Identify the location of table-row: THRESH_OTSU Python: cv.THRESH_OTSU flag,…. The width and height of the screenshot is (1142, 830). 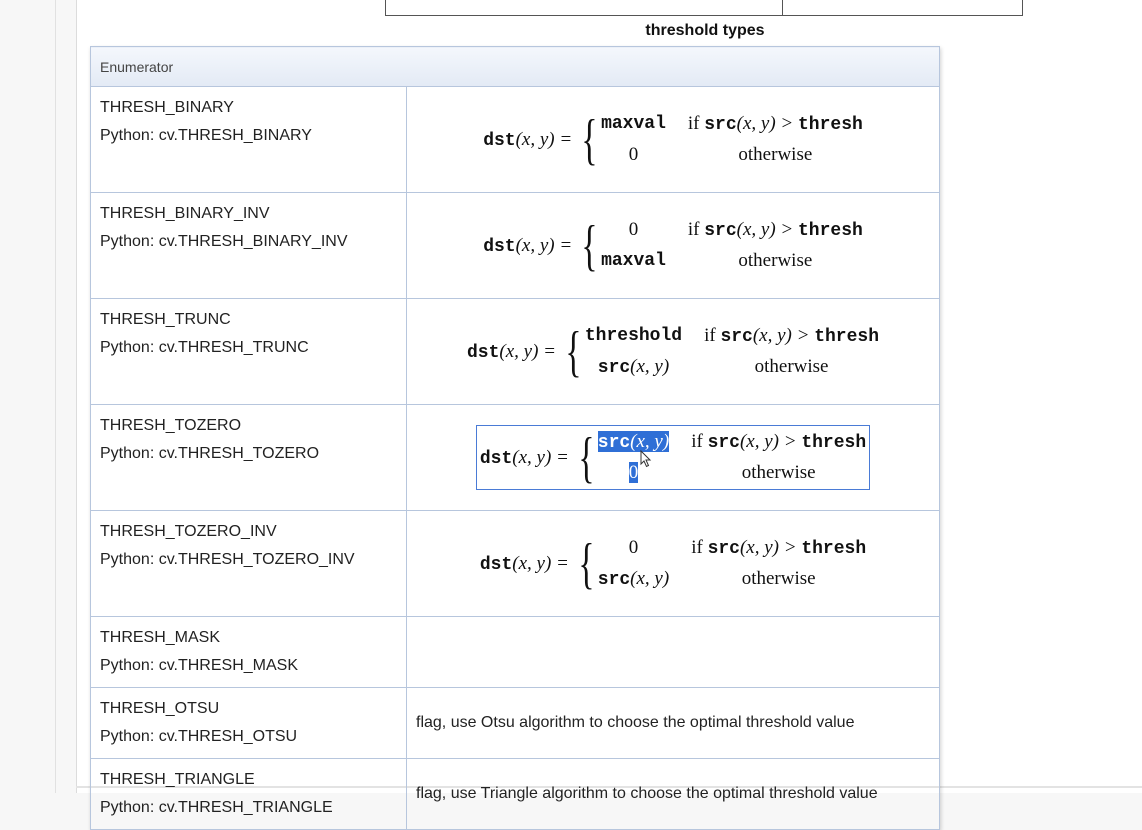
(515, 723).